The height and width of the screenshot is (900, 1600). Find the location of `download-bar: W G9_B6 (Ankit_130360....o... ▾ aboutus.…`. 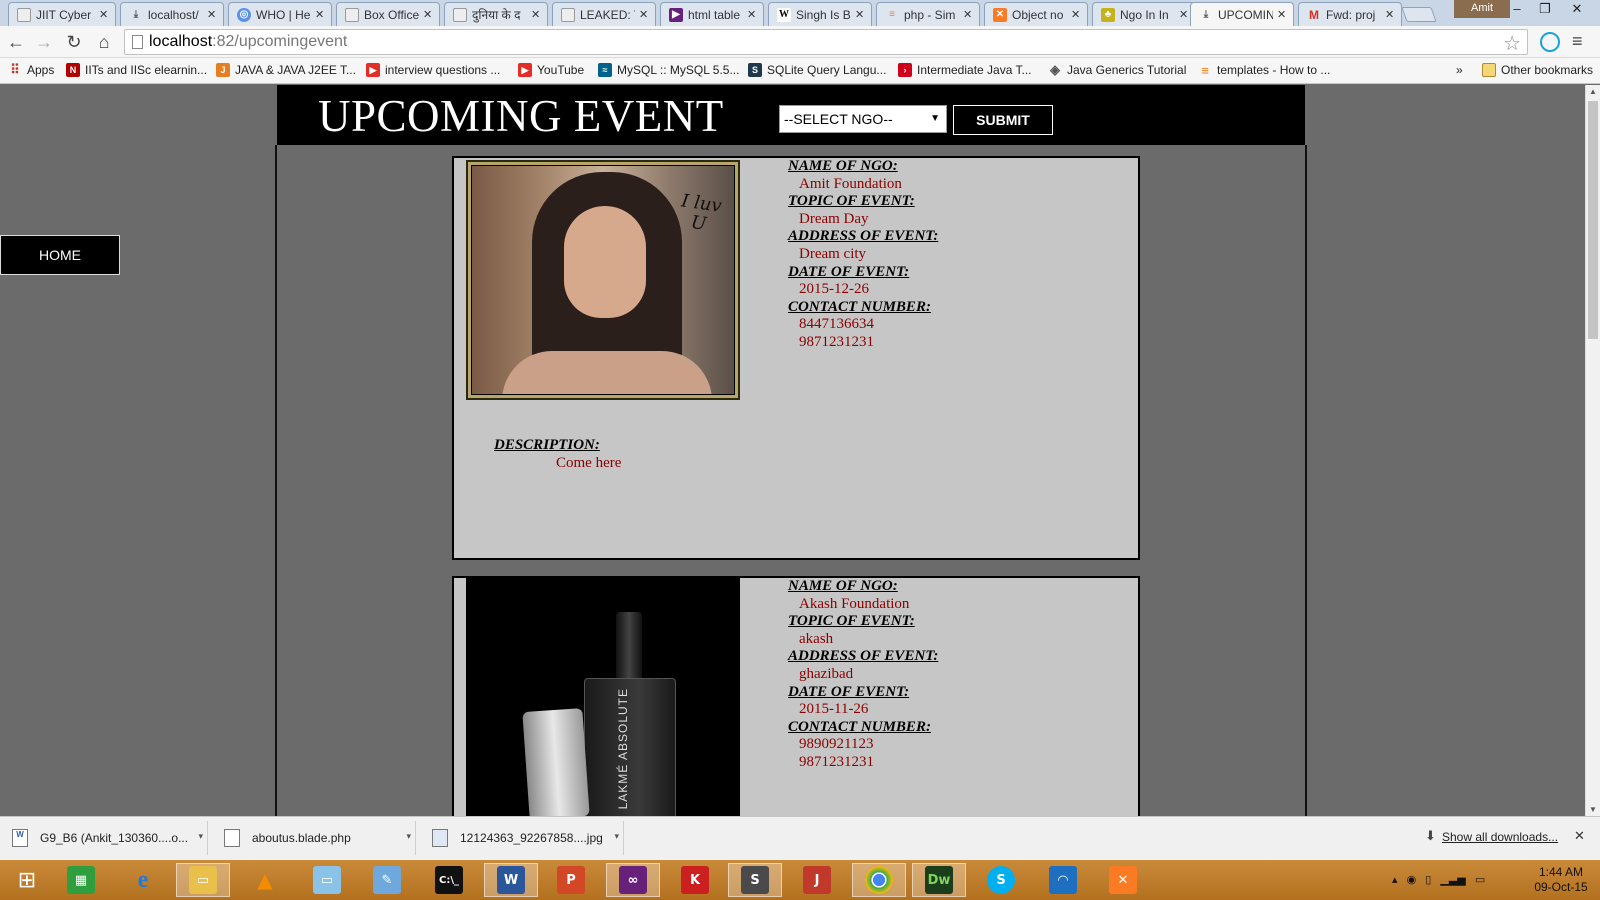

download-bar: W G9_B6 (Ankit_130360....o... ▾ aboutus.… is located at coordinates (800, 838).